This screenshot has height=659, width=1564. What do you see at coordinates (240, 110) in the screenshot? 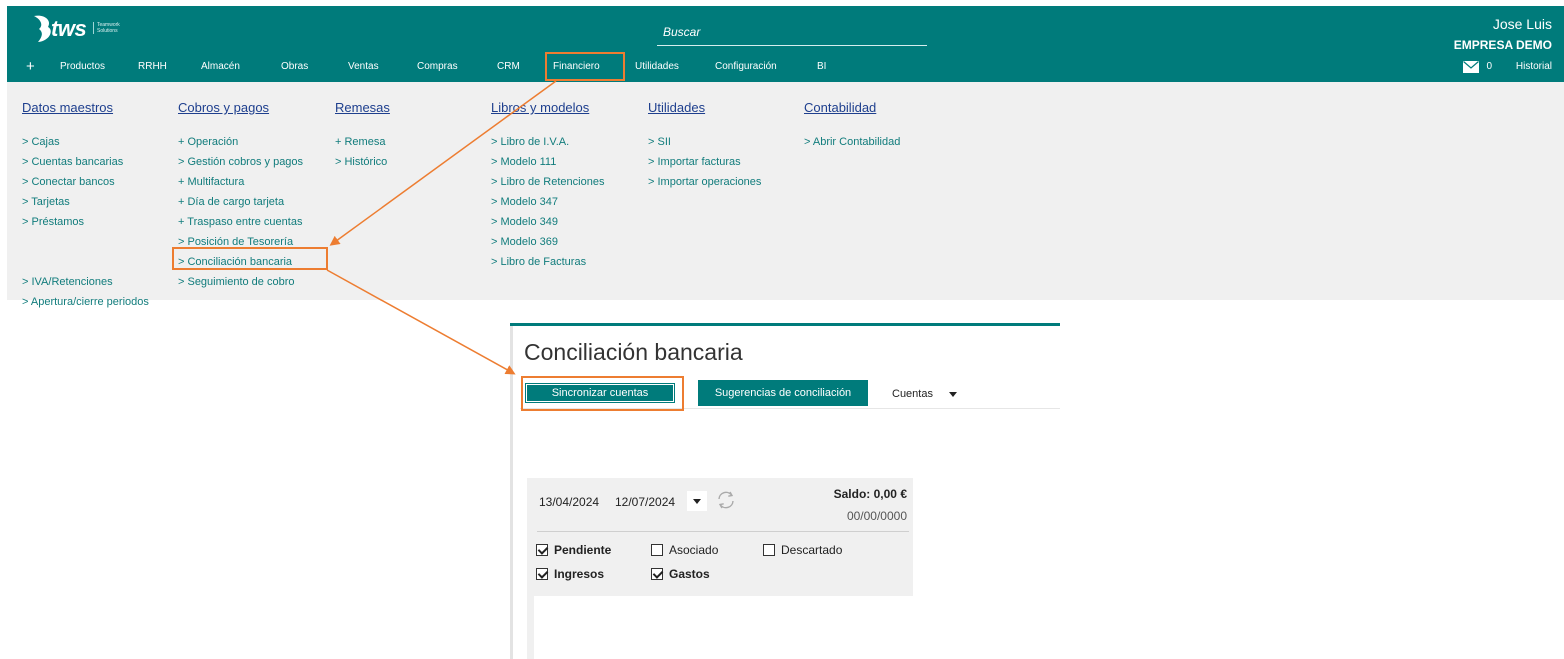
I see `menu-heading-cobros-pagos: Cobros y pagos` at bounding box center [240, 110].